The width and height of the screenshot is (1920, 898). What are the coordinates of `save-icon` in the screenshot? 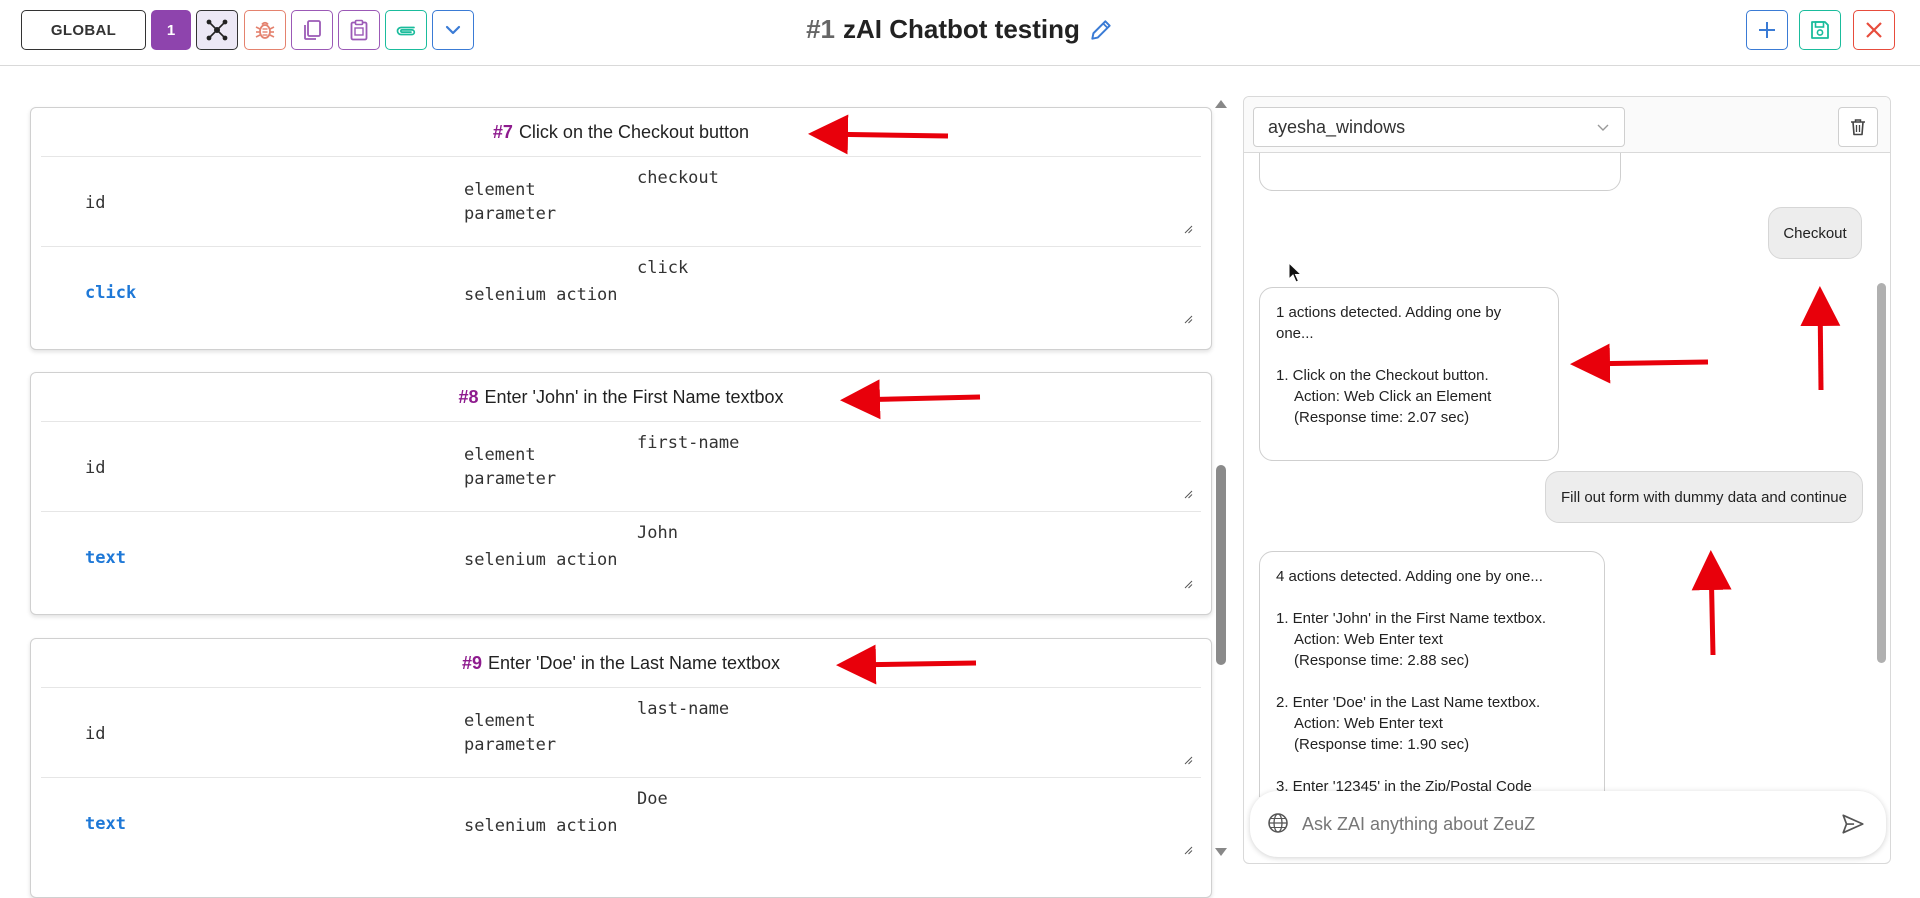 It's located at (1820, 30).